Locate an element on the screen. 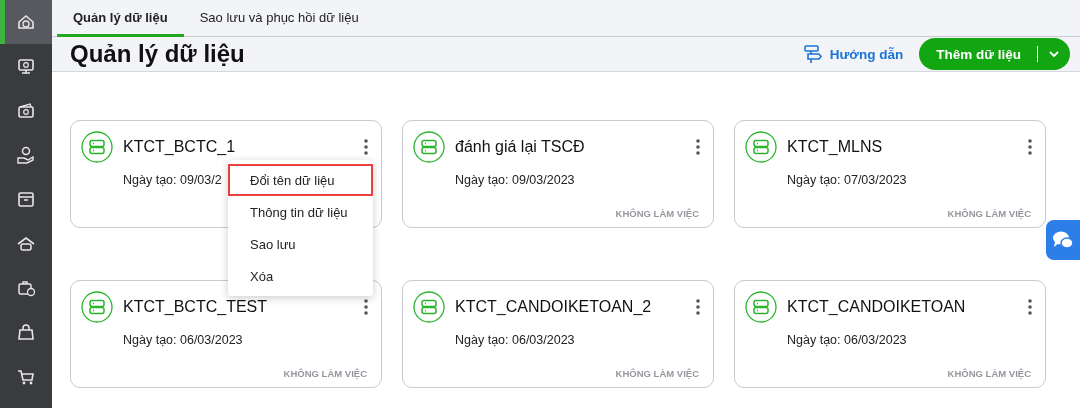 Image resolution: width=1080 pixels, height=408 pixels. chevron-down-icon is located at coordinates (1054, 54).